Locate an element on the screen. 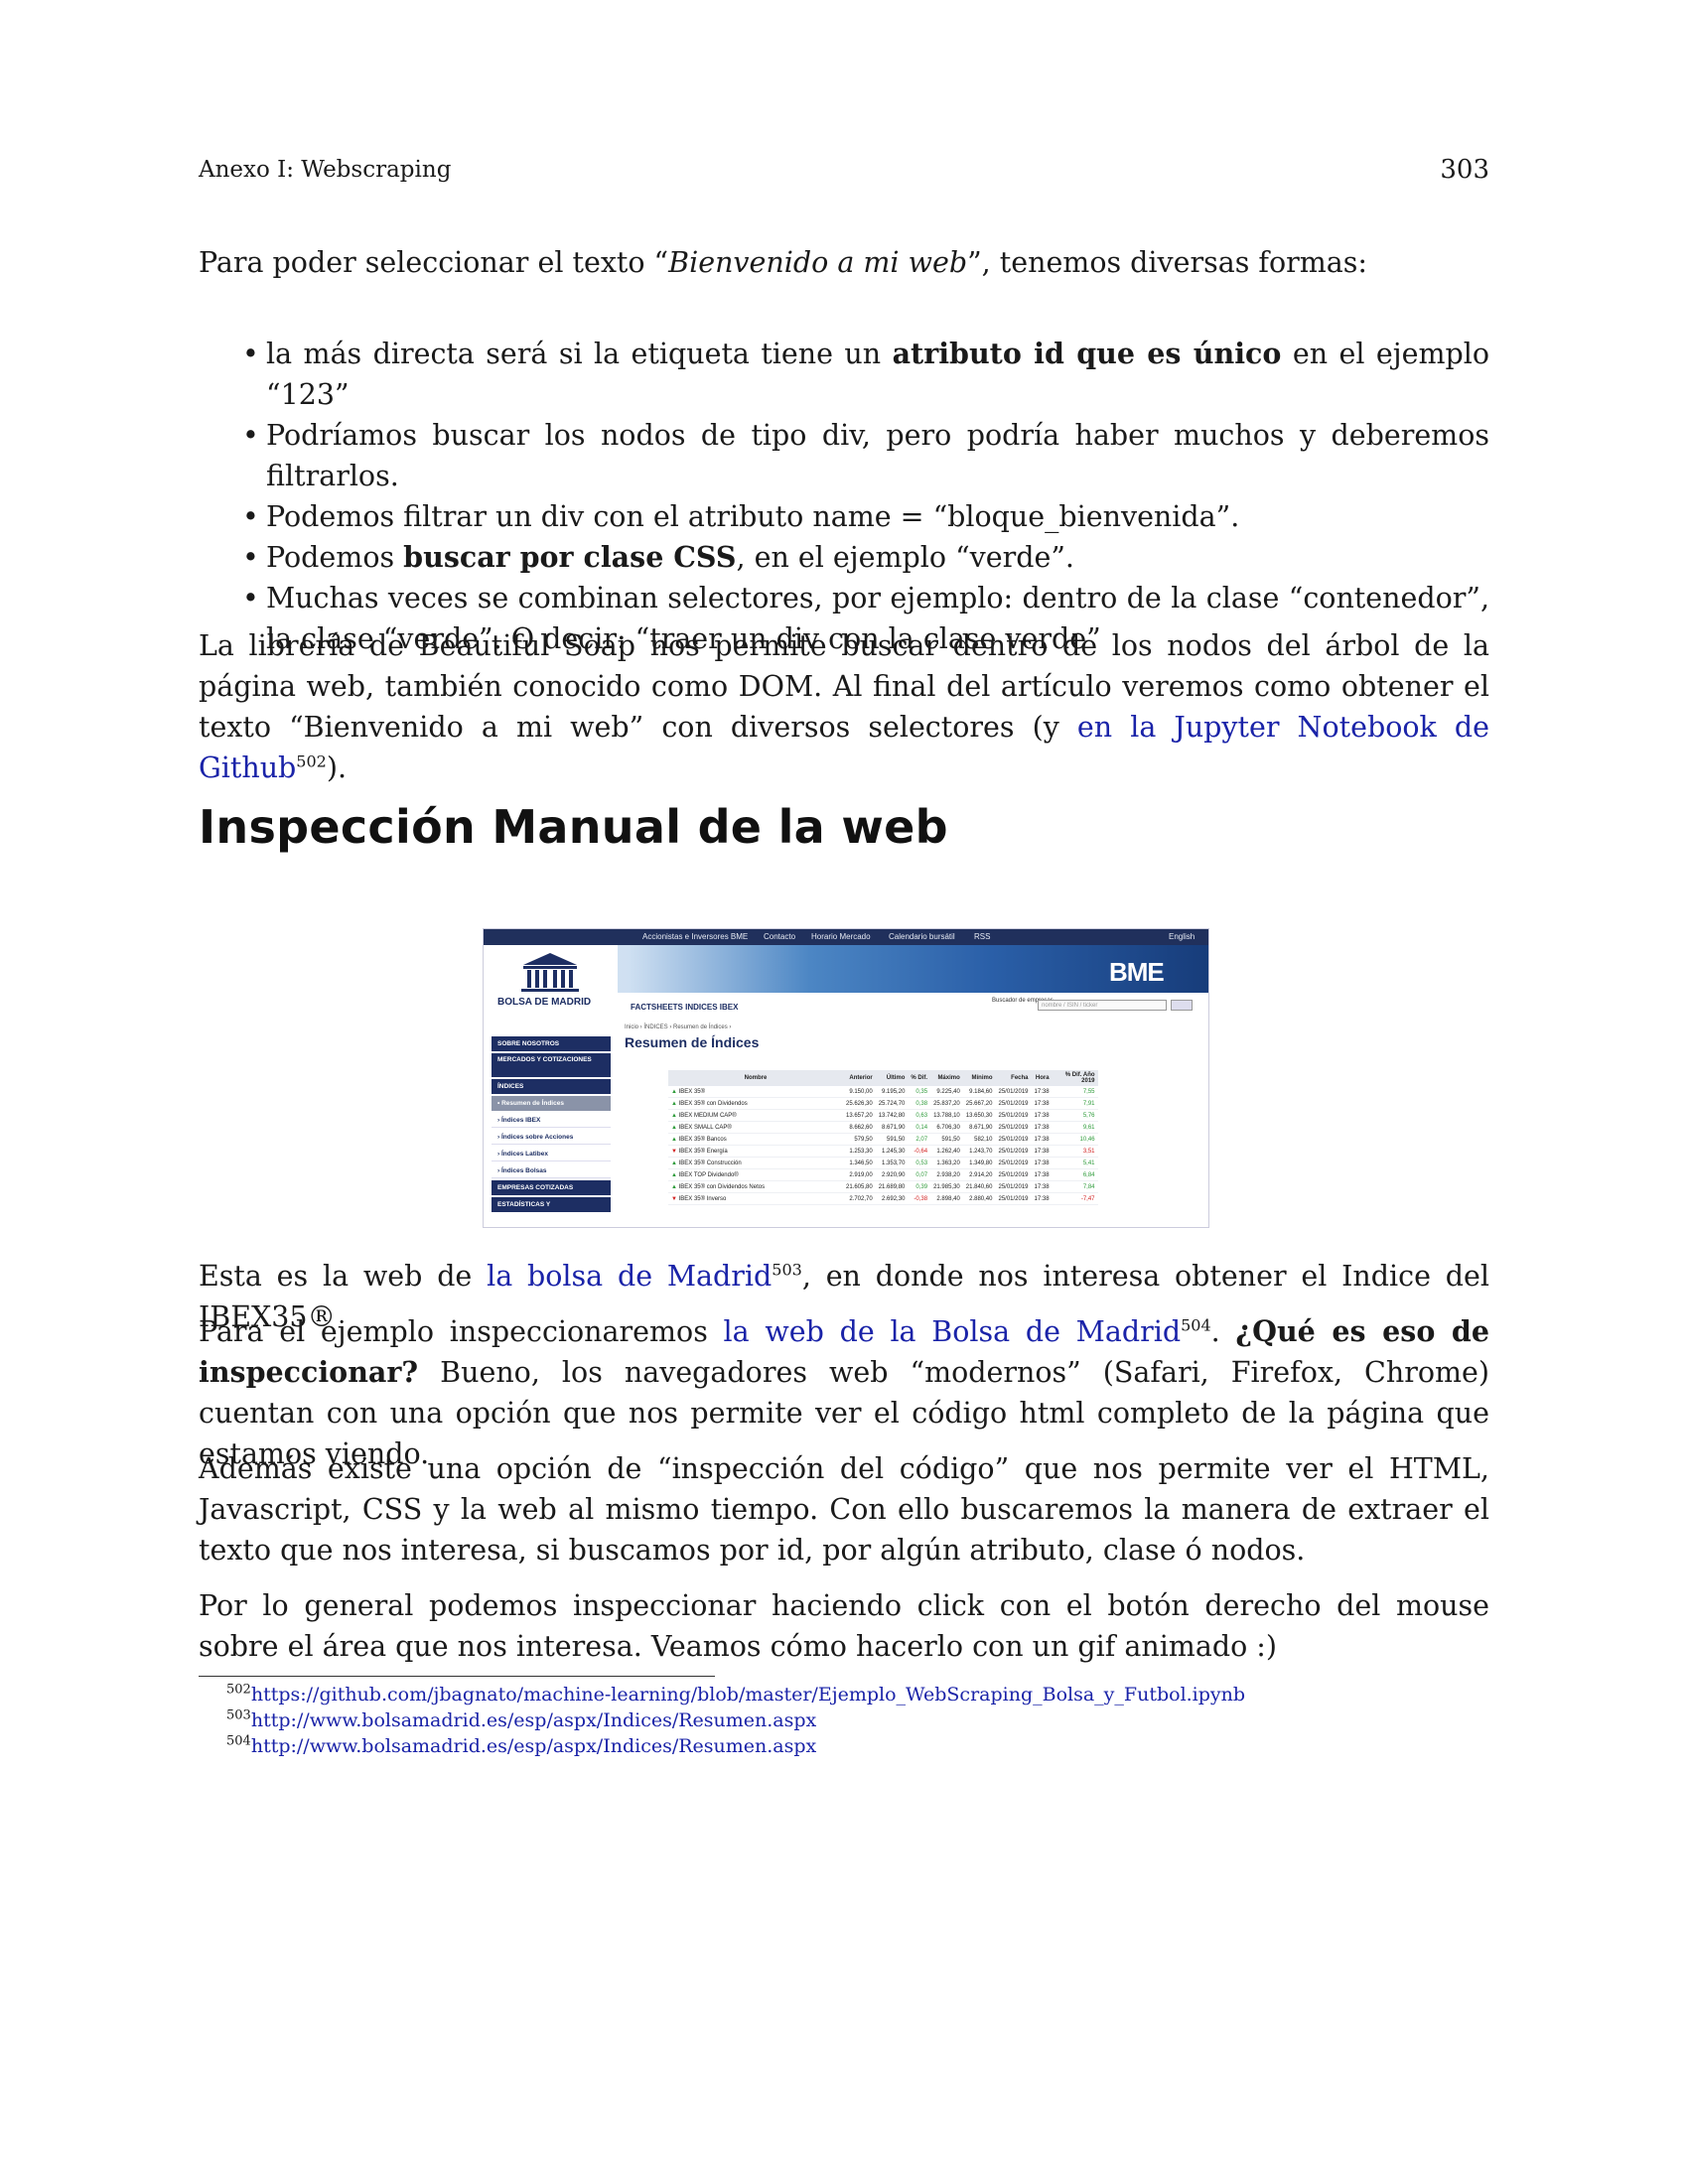  index-name-cell: ▼ IBEX 35® Inverso is located at coordinates (755, 1198).